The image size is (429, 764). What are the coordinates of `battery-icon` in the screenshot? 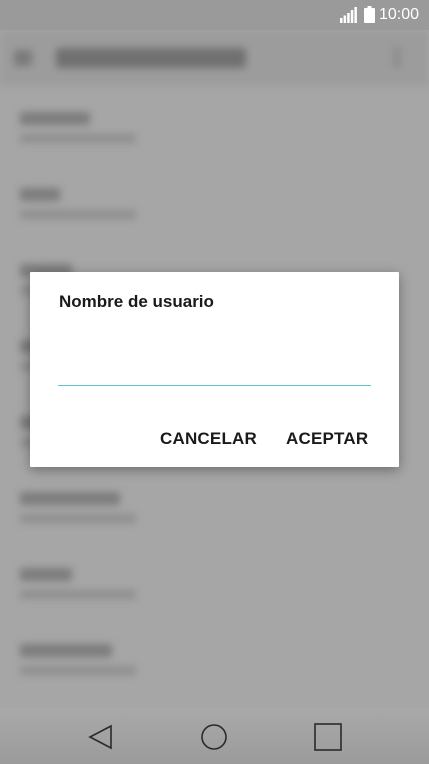 It's located at (369, 14).